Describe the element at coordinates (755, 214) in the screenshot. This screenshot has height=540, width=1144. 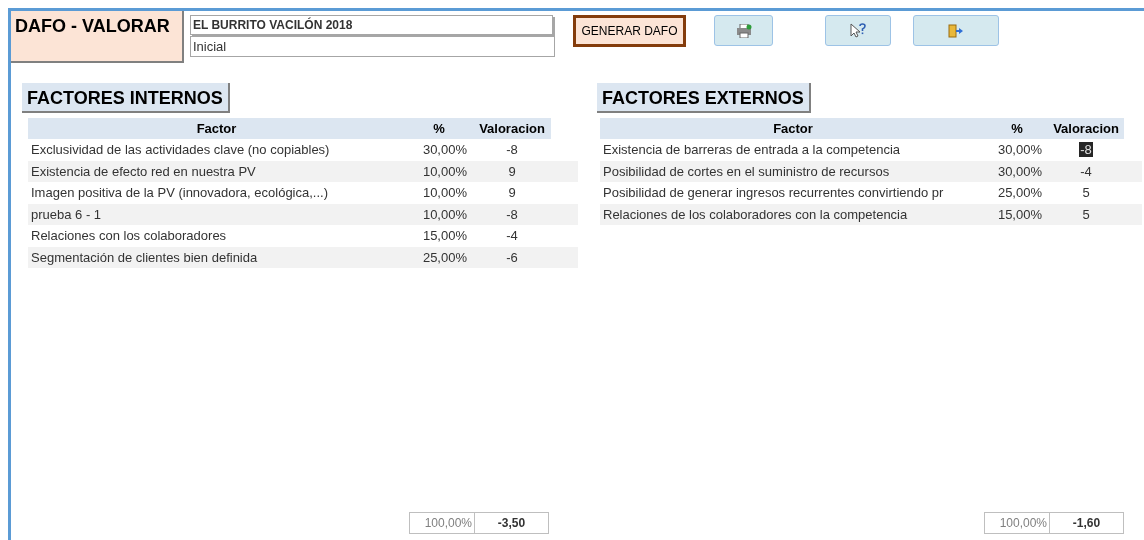
I see `table-cell-text: Relaciones de los colaboradores con la competencia` at that location.